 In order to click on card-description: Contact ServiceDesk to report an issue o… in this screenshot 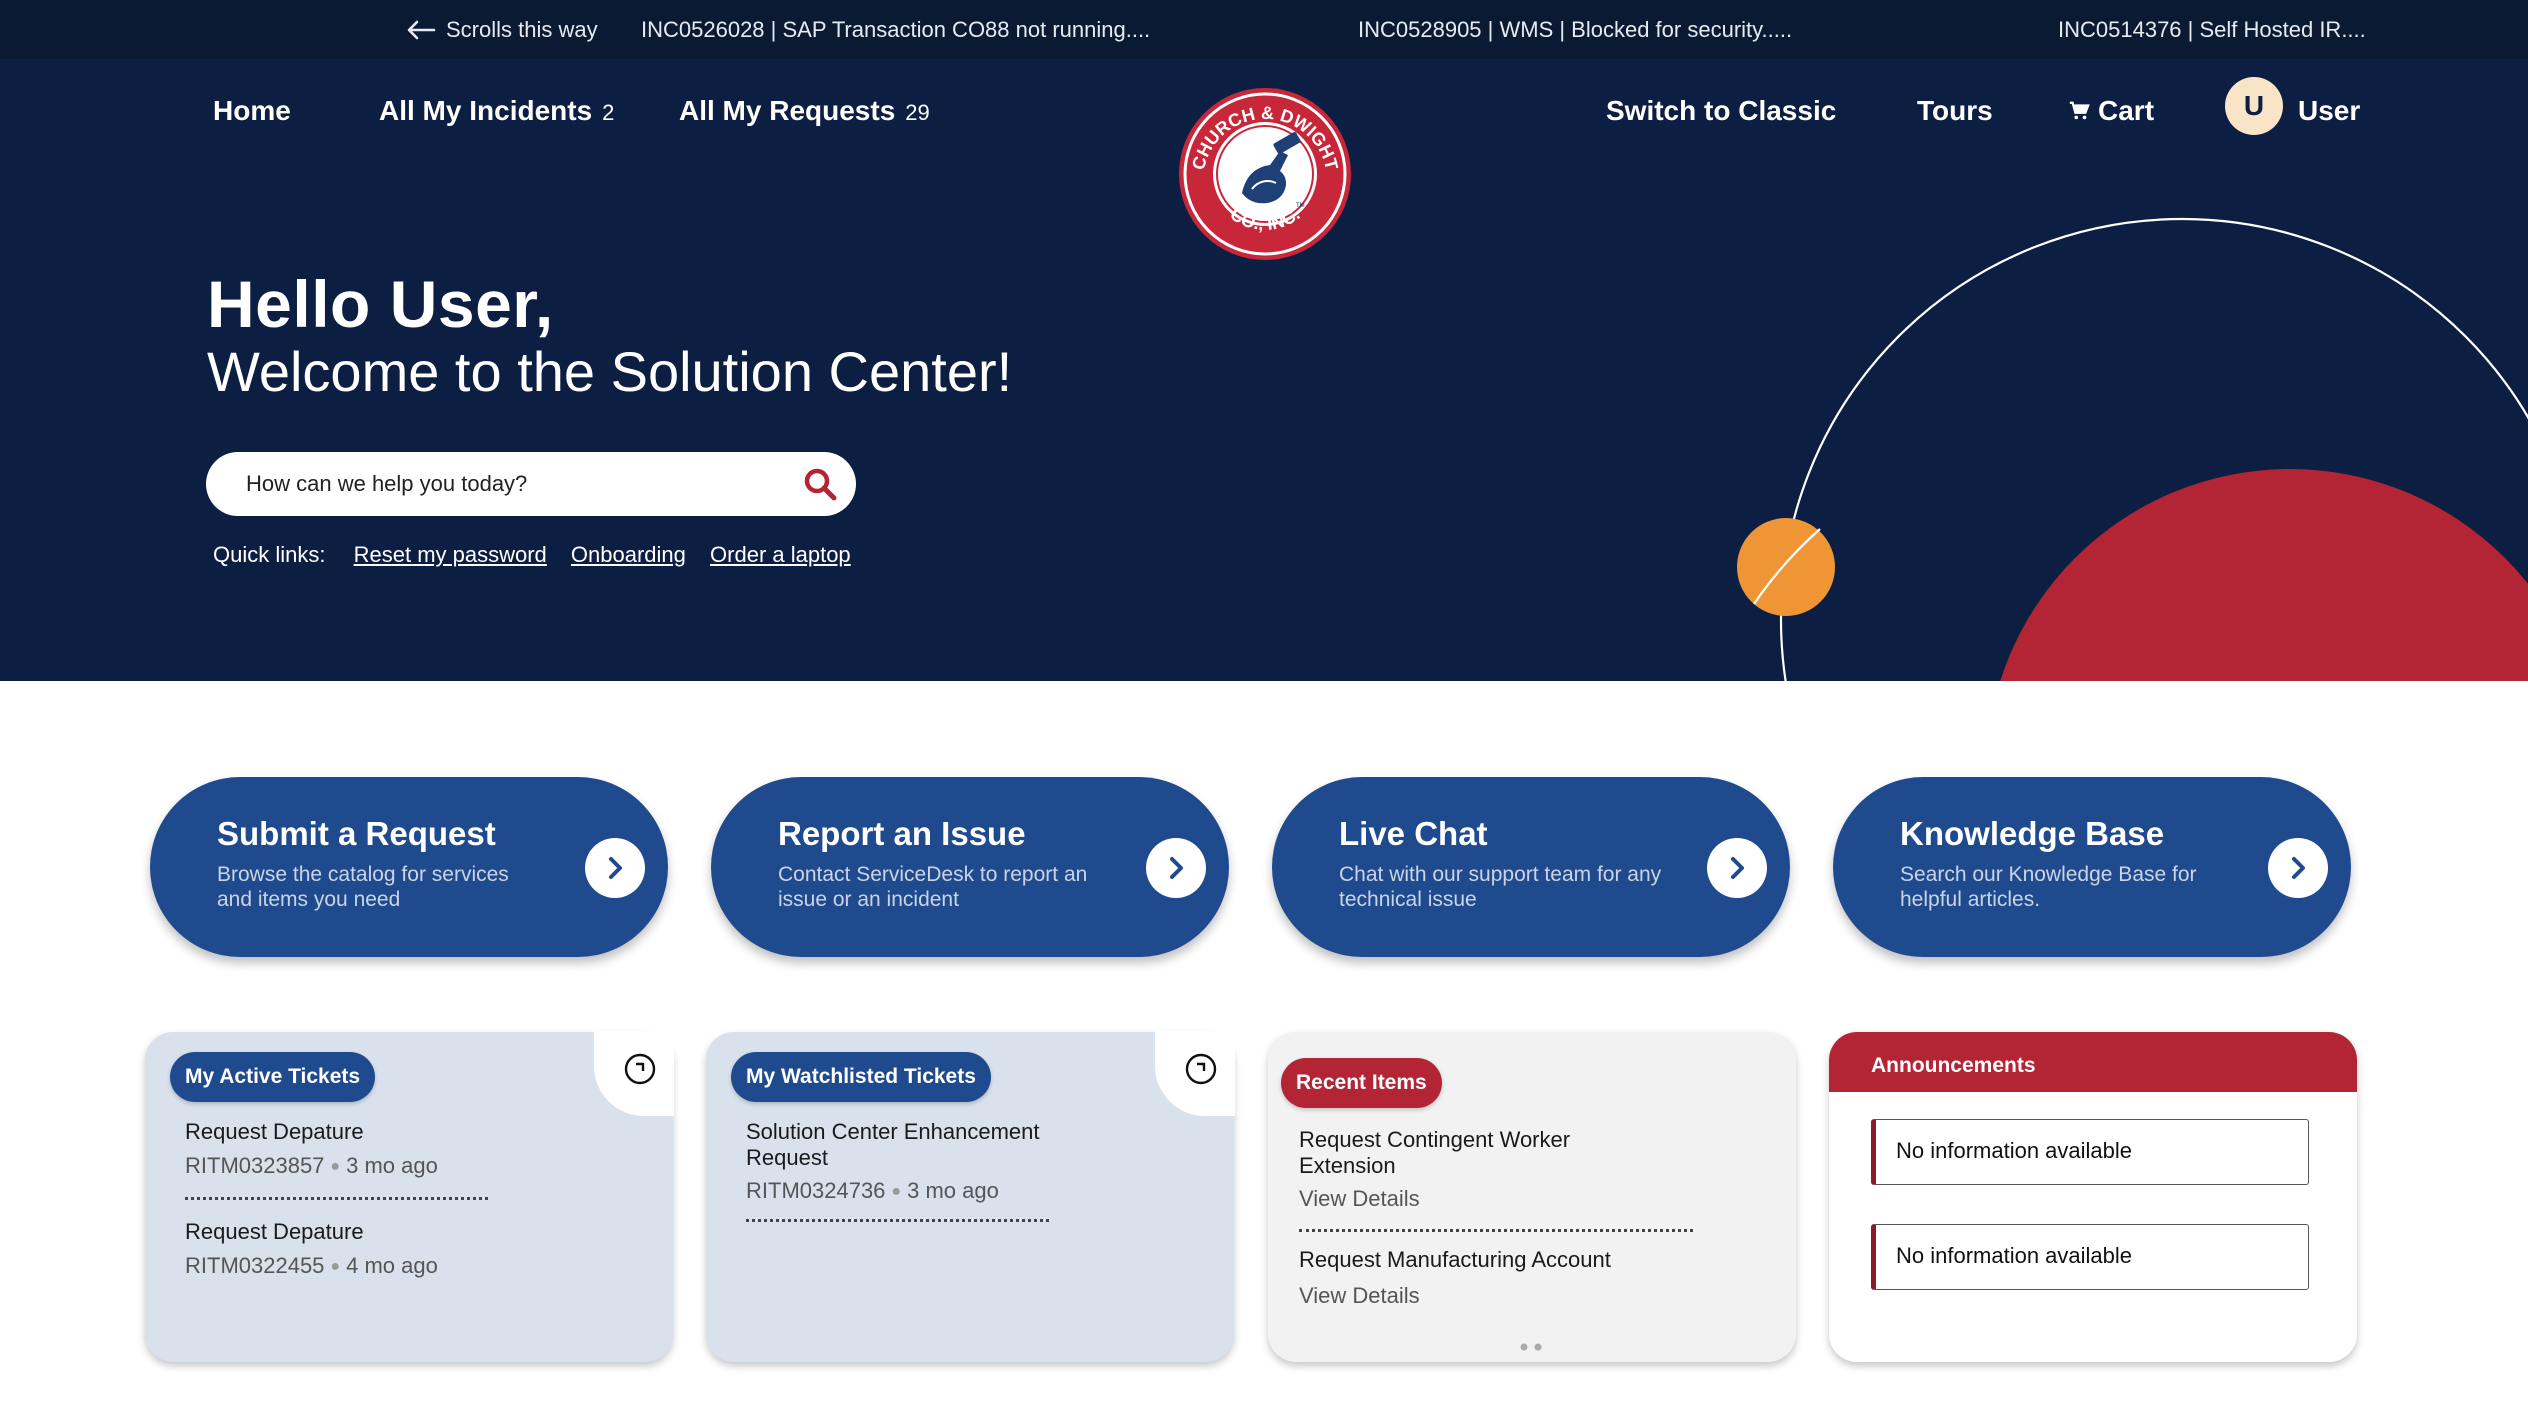, I will do `click(933, 887)`.